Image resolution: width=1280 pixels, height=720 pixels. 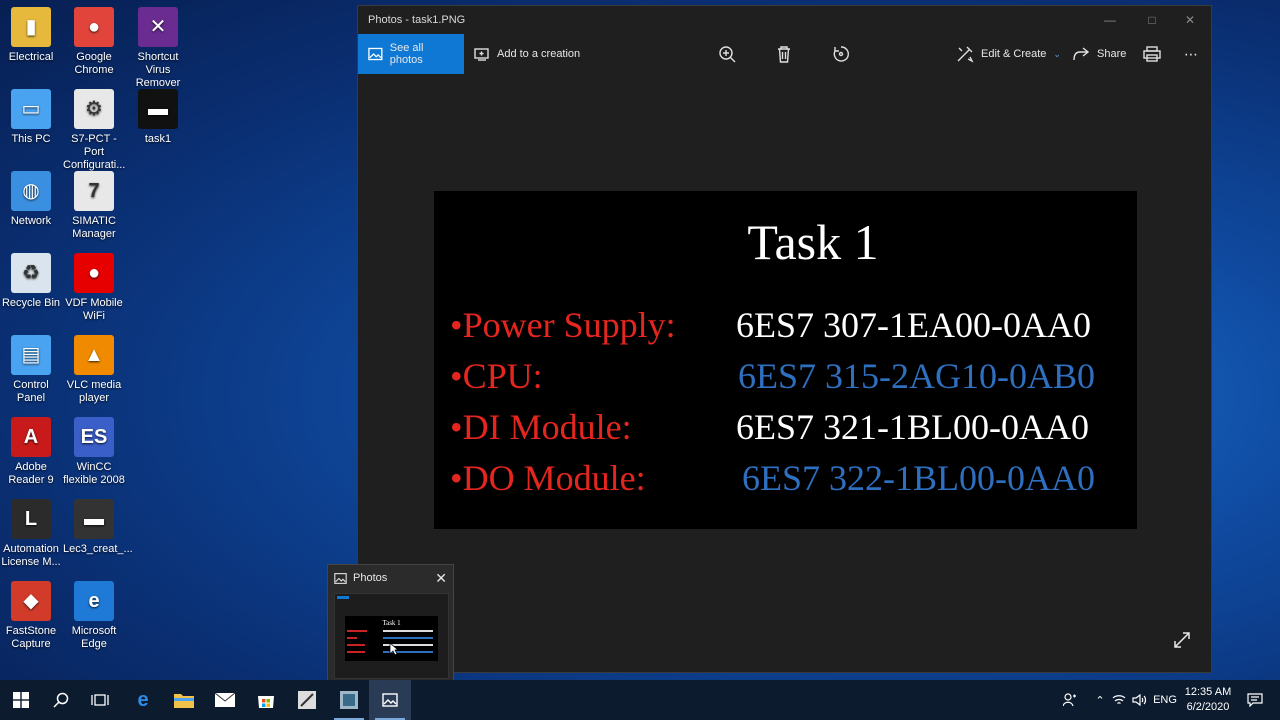 I want to click on show-hidden-icons-button: ⌃, so click(x=1100, y=700).